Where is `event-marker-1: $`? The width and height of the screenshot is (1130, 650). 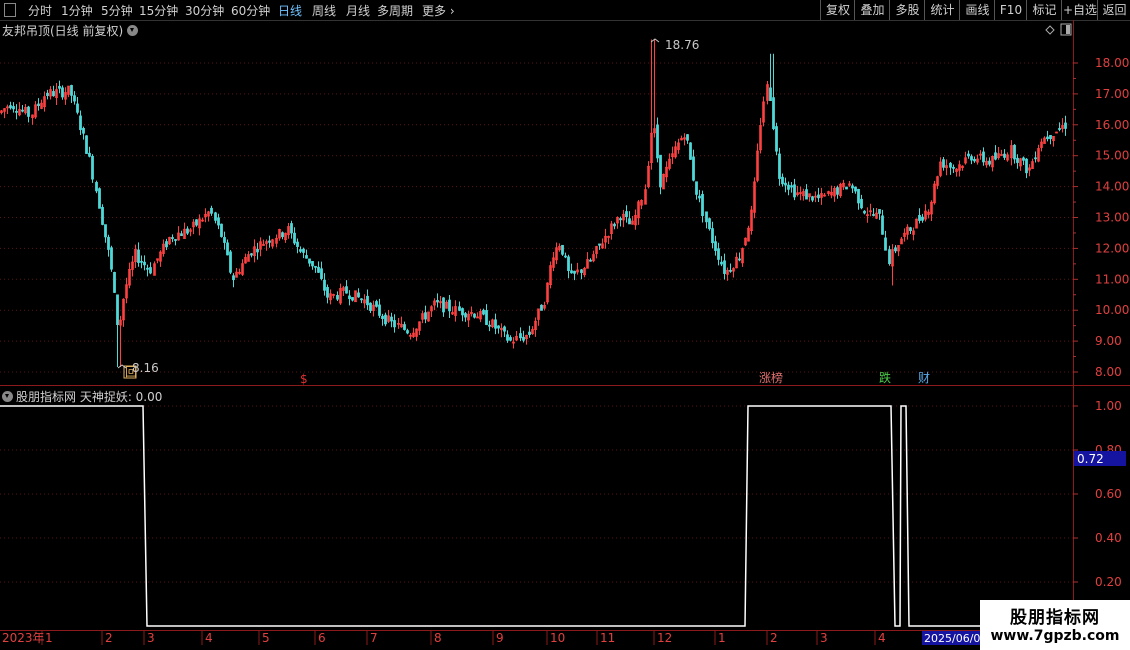 event-marker-1: $ is located at coordinates (304, 379).